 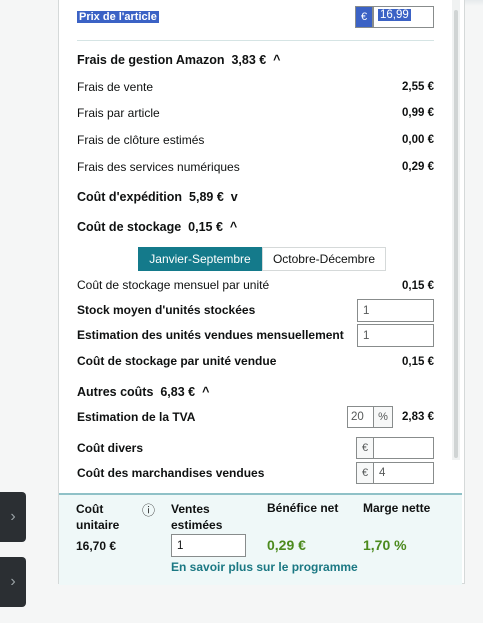 What do you see at coordinates (178, 392) in the screenshot?
I see `other-costs-total: 6,83 €` at bounding box center [178, 392].